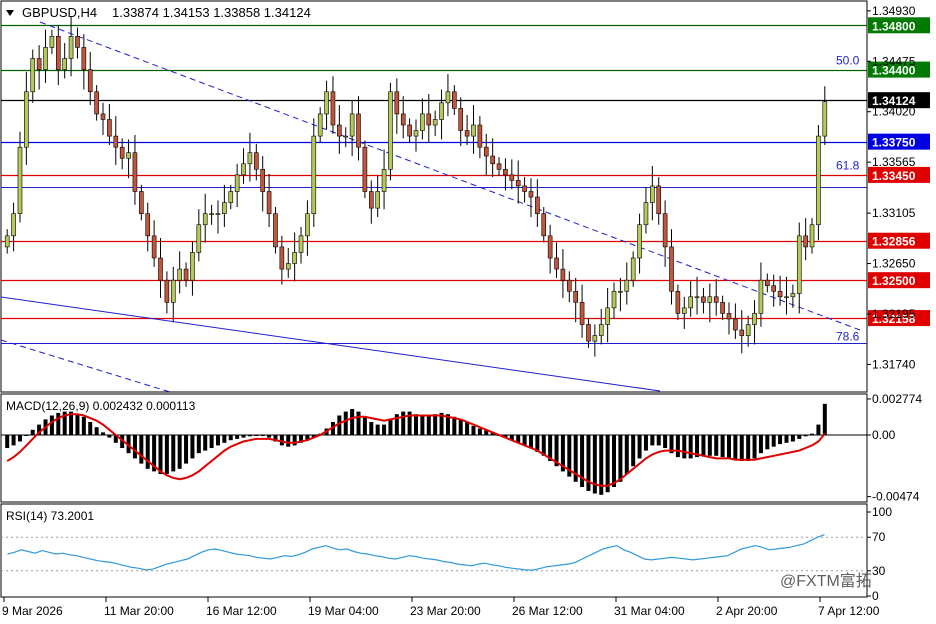 This screenshot has width=936, height=624. What do you see at coordinates (894, 143) in the screenshot?
I see `price-badge-label: 1.33750` at bounding box center [894, 143].